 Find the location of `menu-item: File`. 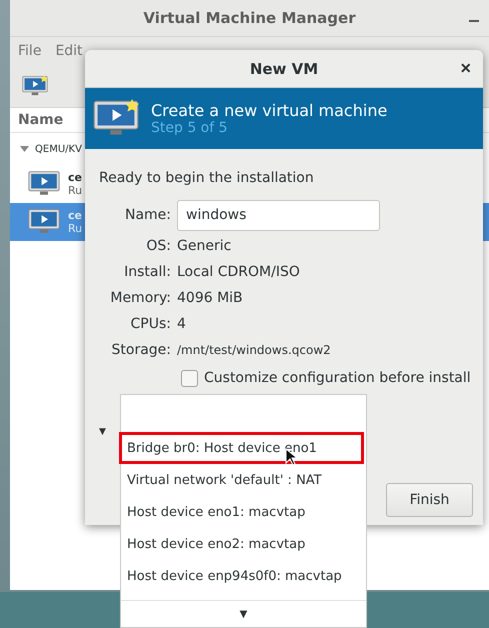

menu-item: File is located at coordinates (30, 51).